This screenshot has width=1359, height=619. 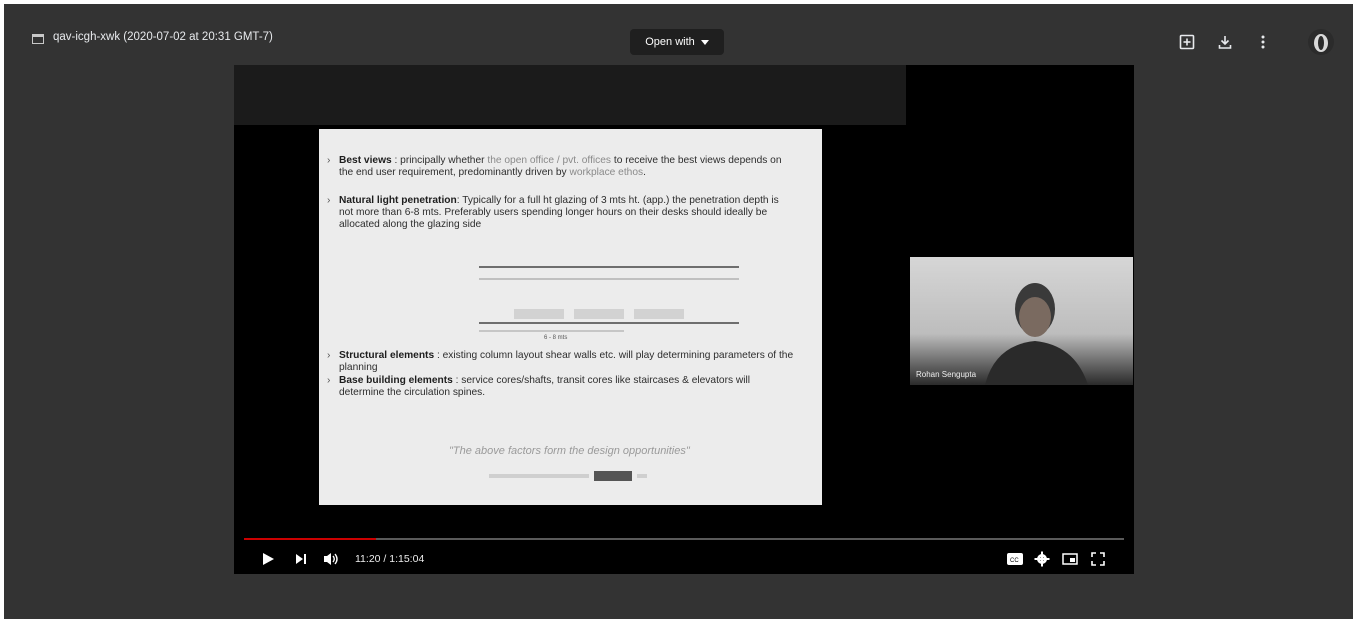 I want to click on player-controls: 11:20 / 1:15:04 CC, so click(x=684, y=558).